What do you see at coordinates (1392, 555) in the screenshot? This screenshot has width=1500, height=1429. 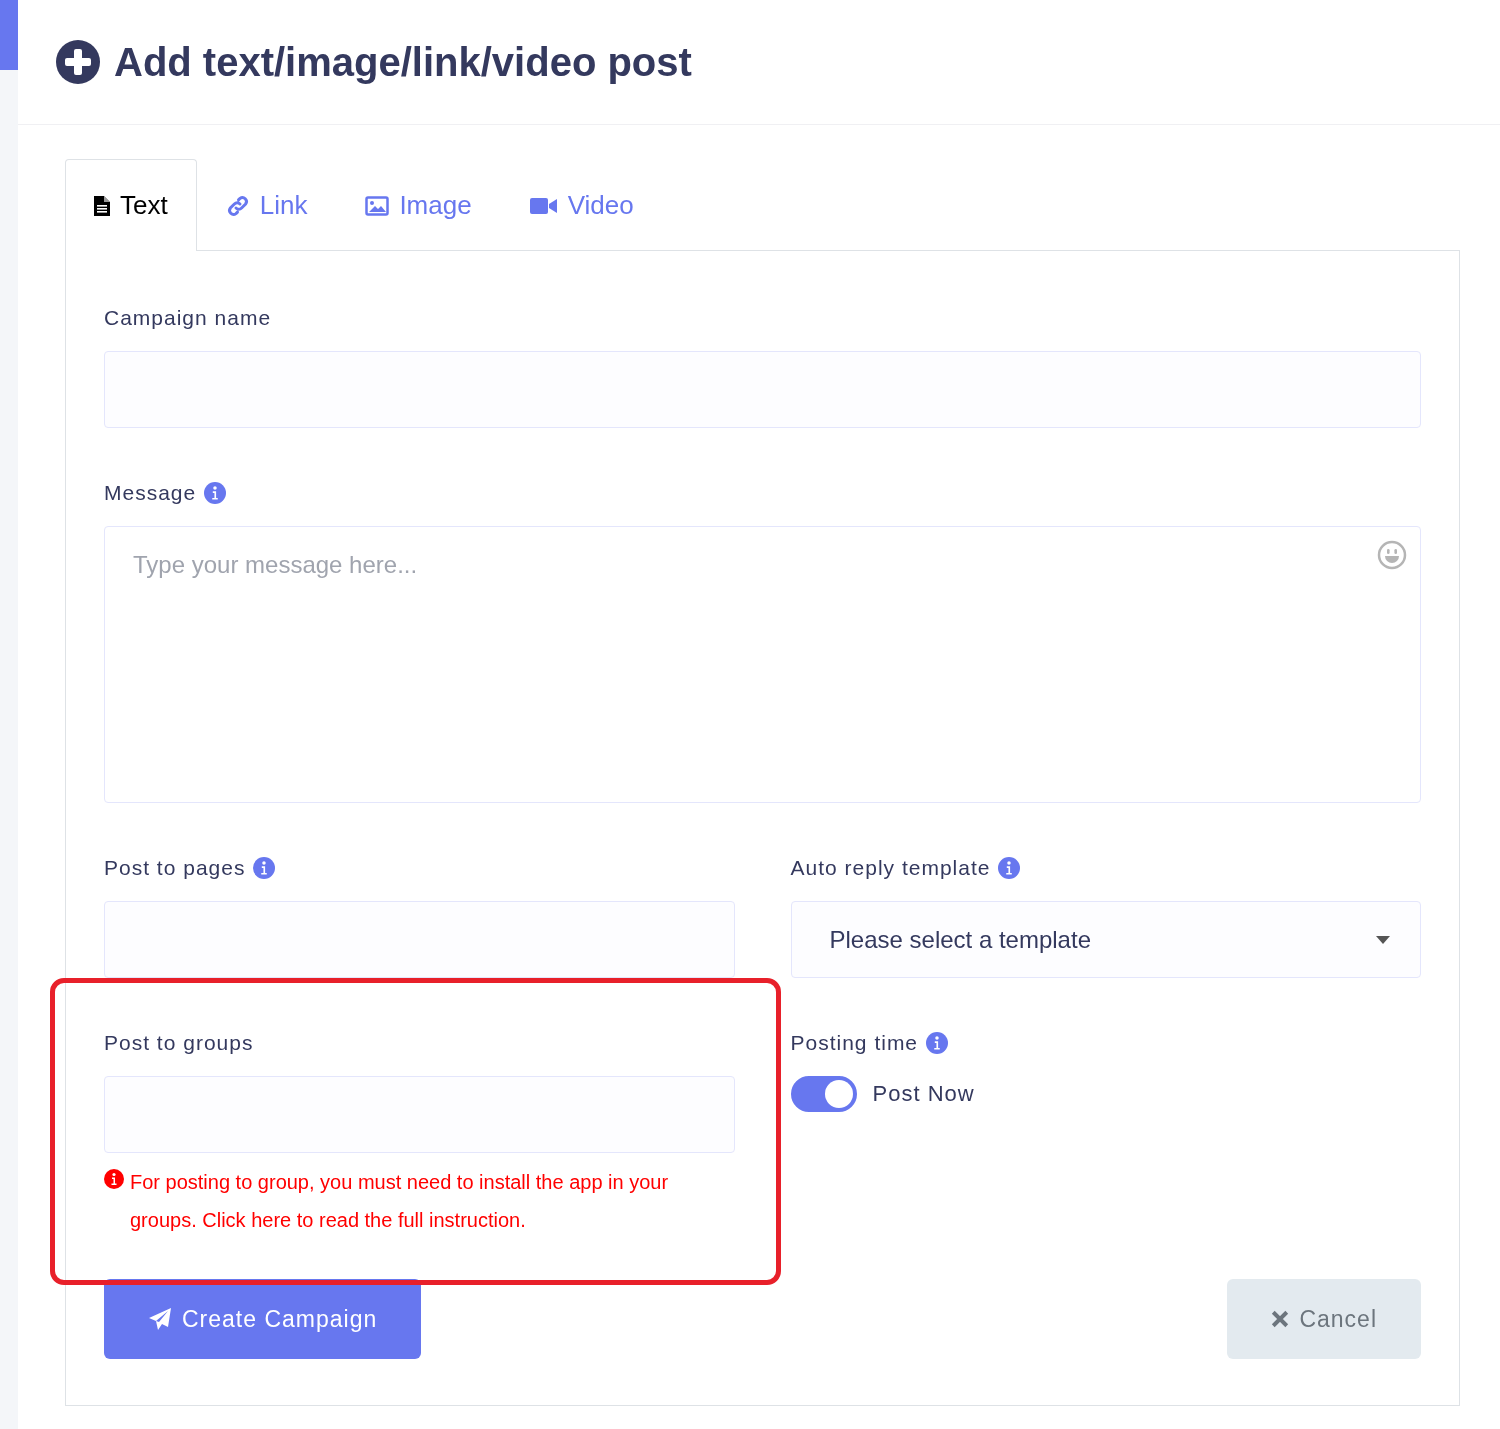 I see `smiley-icon` at bounding box center [1392, 555].